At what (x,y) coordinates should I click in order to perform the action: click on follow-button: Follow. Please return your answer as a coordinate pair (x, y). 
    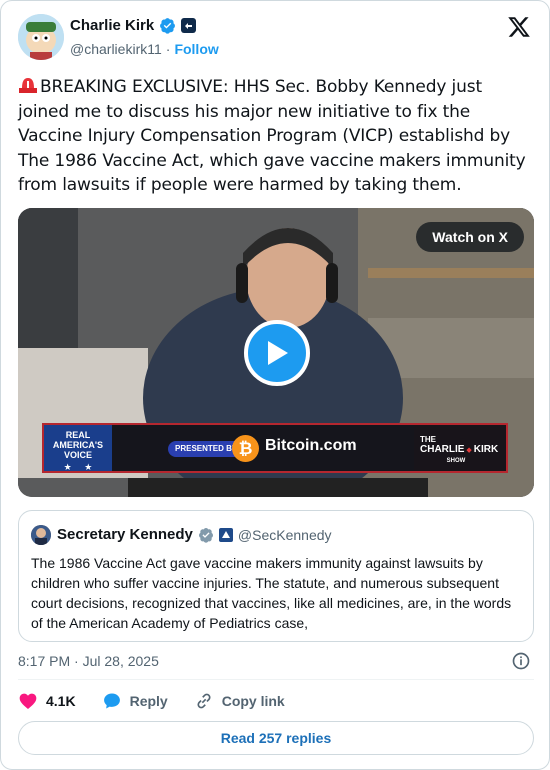
    Looking at the image, I should click on (196, 49).